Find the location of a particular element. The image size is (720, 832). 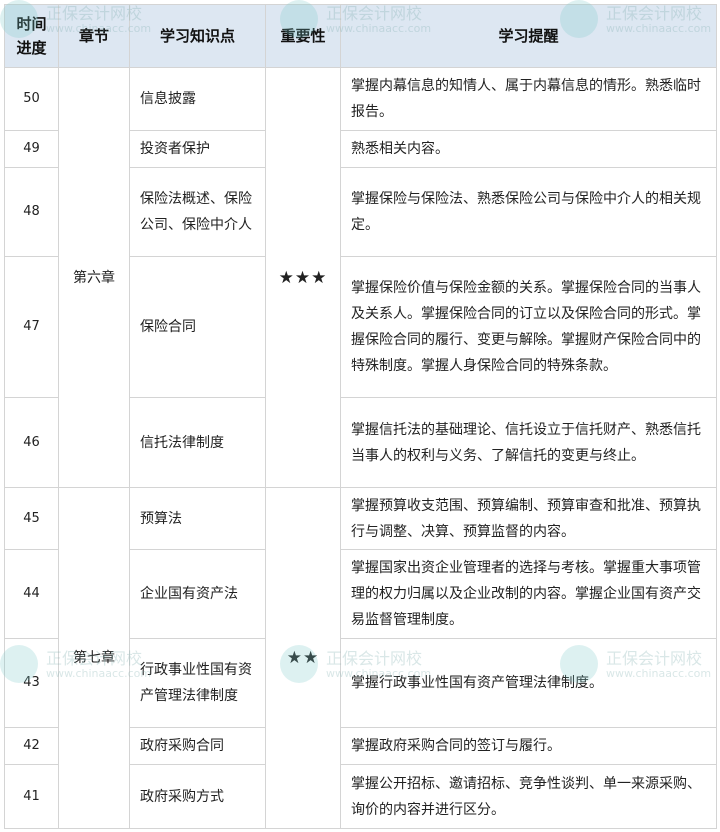

row-number: 41 is located at coordinates (31, 796).